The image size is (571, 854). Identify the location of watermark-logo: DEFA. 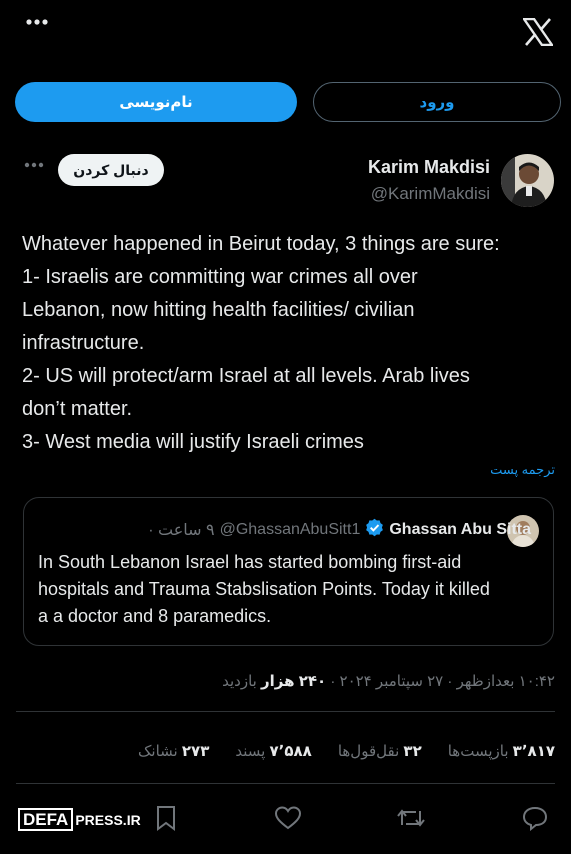
(46, 819).